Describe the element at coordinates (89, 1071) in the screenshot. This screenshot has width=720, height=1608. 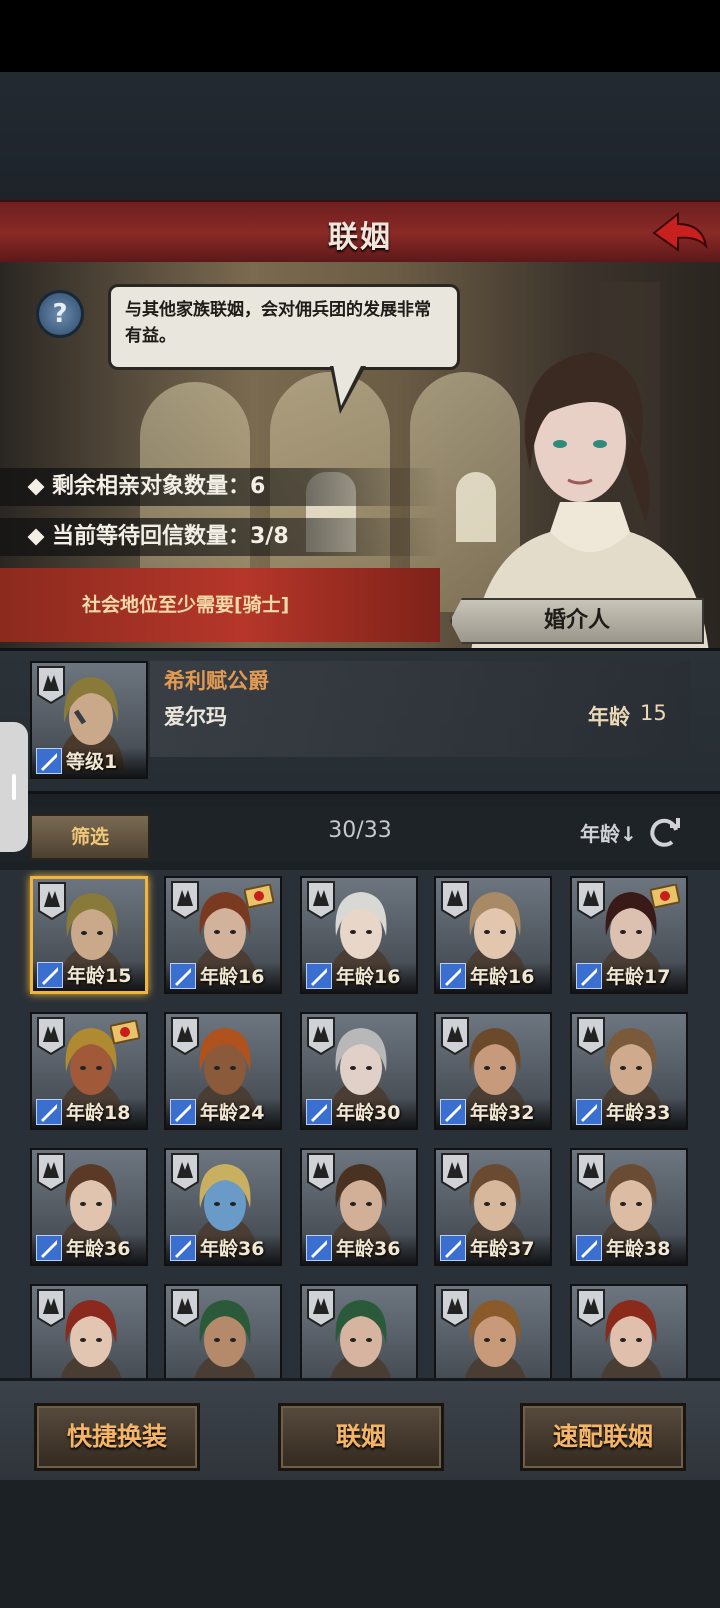
I see `candidate-card: 年龄18` at that location.